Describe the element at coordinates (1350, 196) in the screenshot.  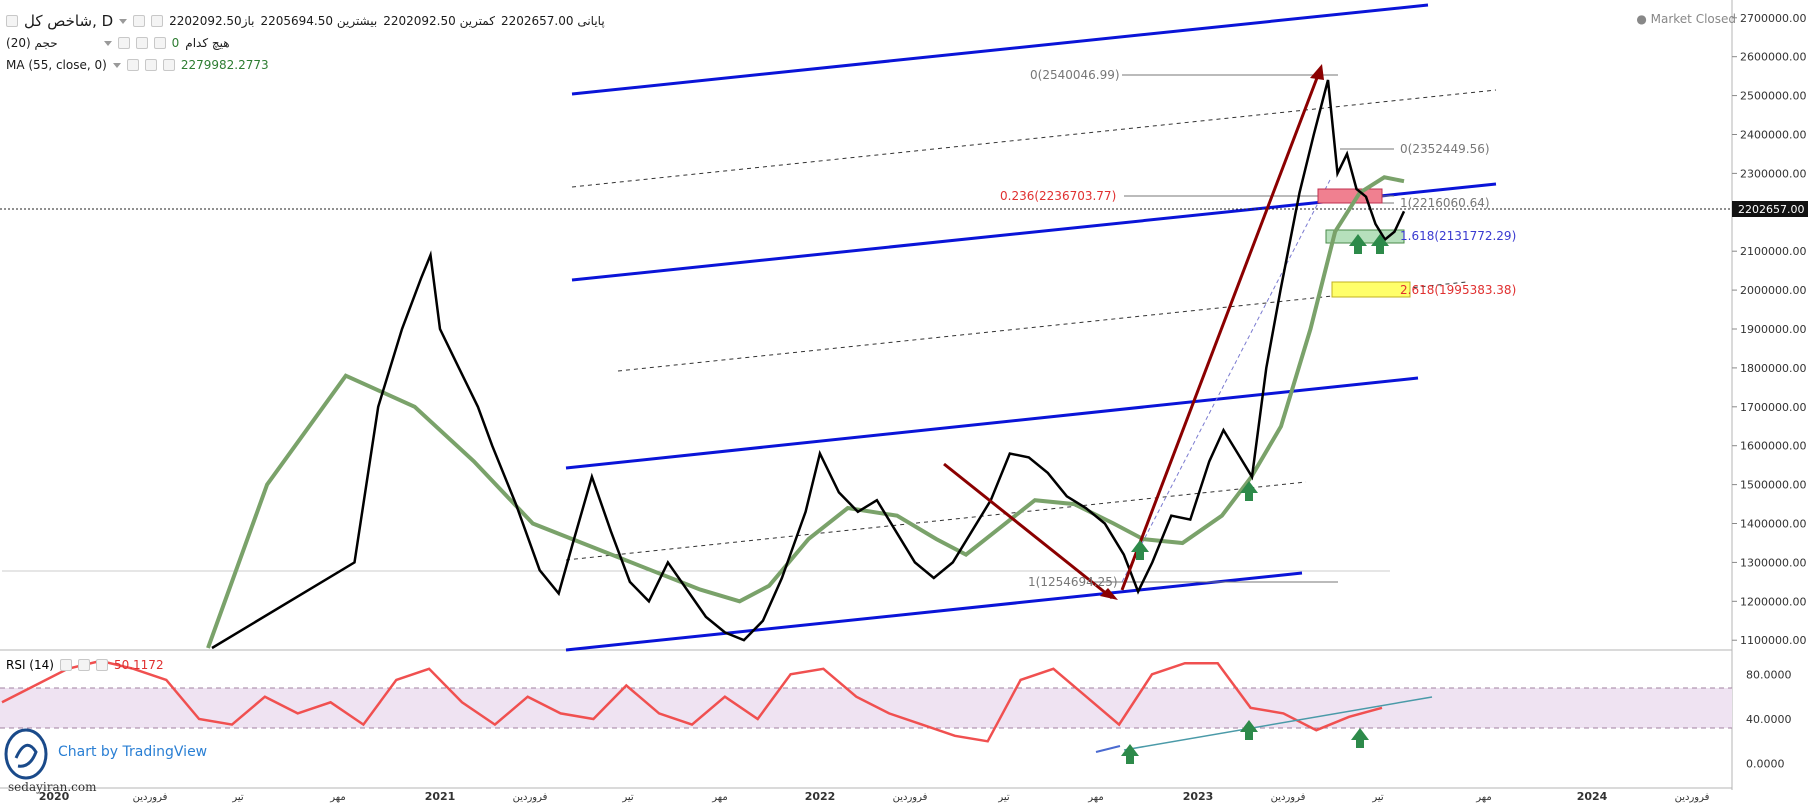
I see `fib-box-red` at that location.